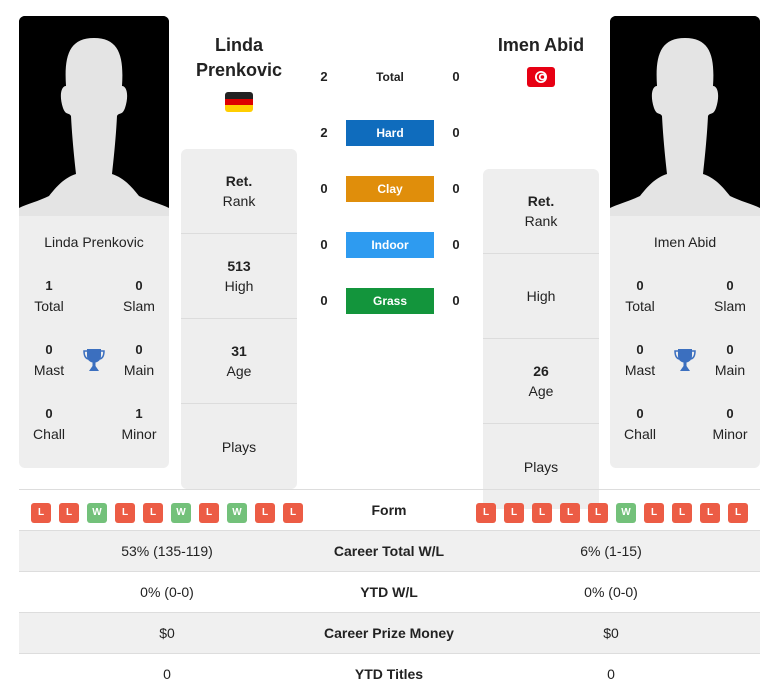 The width and height of the screenshot is (779, 699). What do you see at coordinates (730, 360) in the screenshot?
I see `p2-title-main: 0 Main` at bounding box center [730, 360].